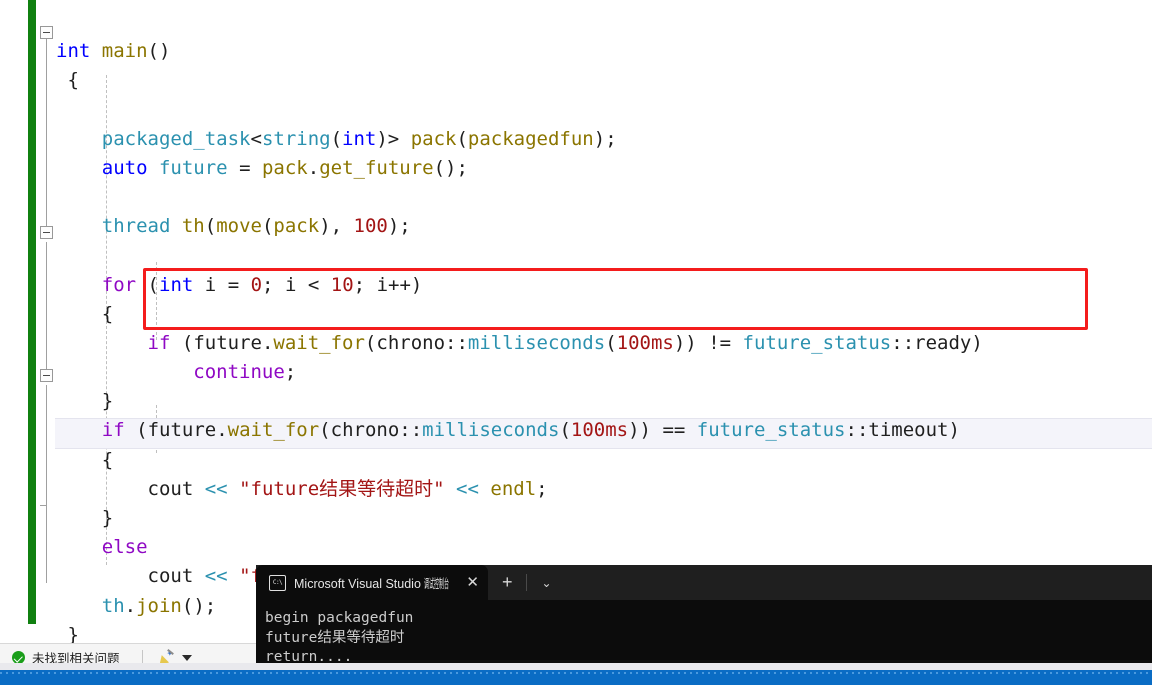  What do you see at coordinates (546, 583) in the screenshot?
I see `chevron-down-icon: ⌄` at bounding box center [546, 583].